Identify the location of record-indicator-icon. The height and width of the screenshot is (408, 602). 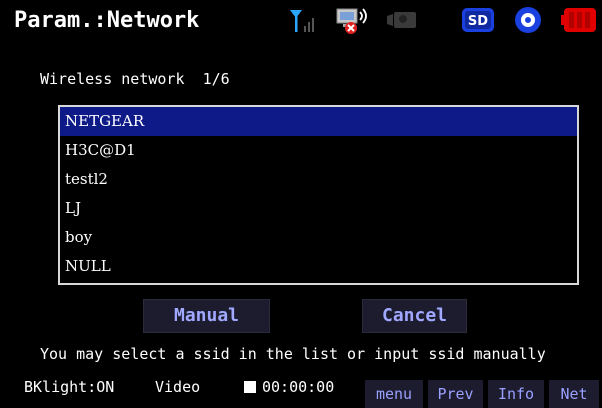
(250, 387).